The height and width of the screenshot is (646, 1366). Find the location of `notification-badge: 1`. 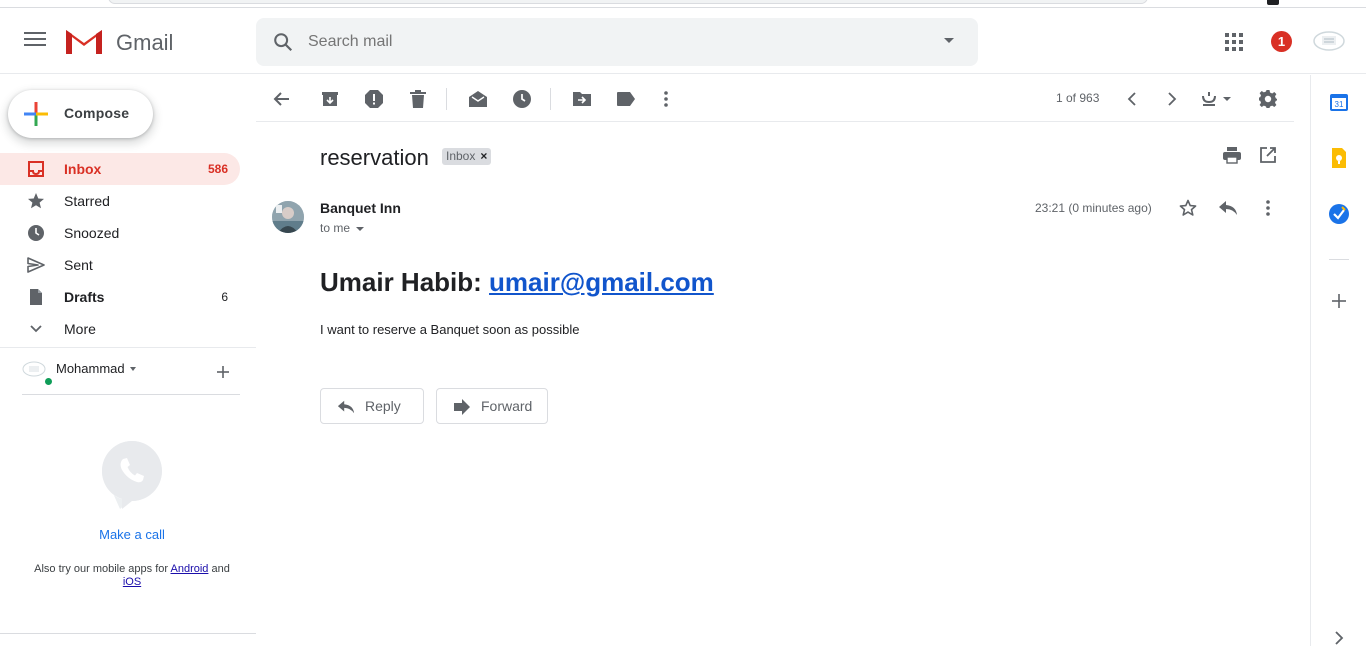

notification-badge: 1 is located at coordinates (1281, 41).